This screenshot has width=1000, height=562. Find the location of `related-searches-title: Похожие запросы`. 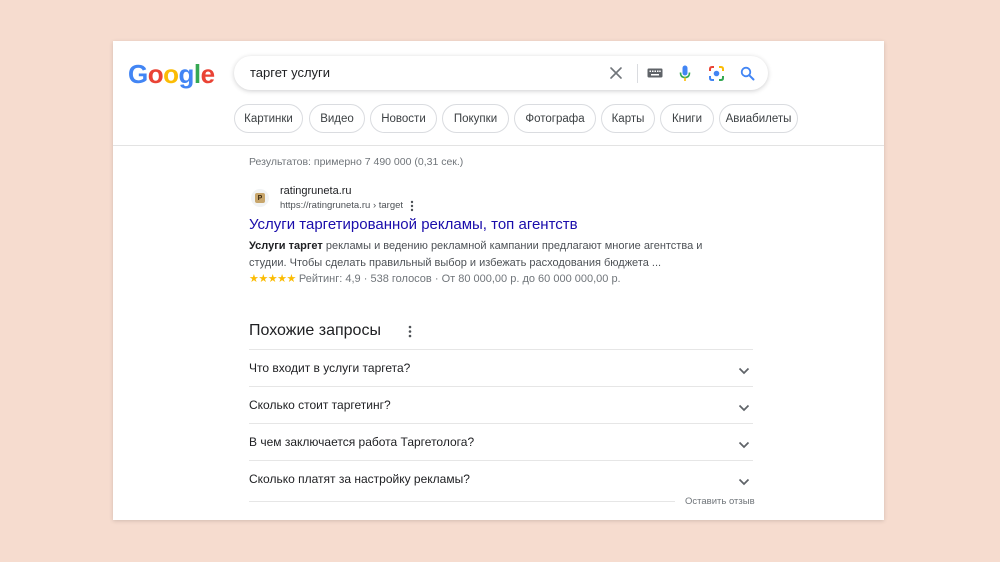

related-searches-title: Похожие запросы is located at coordinates (315, 330).